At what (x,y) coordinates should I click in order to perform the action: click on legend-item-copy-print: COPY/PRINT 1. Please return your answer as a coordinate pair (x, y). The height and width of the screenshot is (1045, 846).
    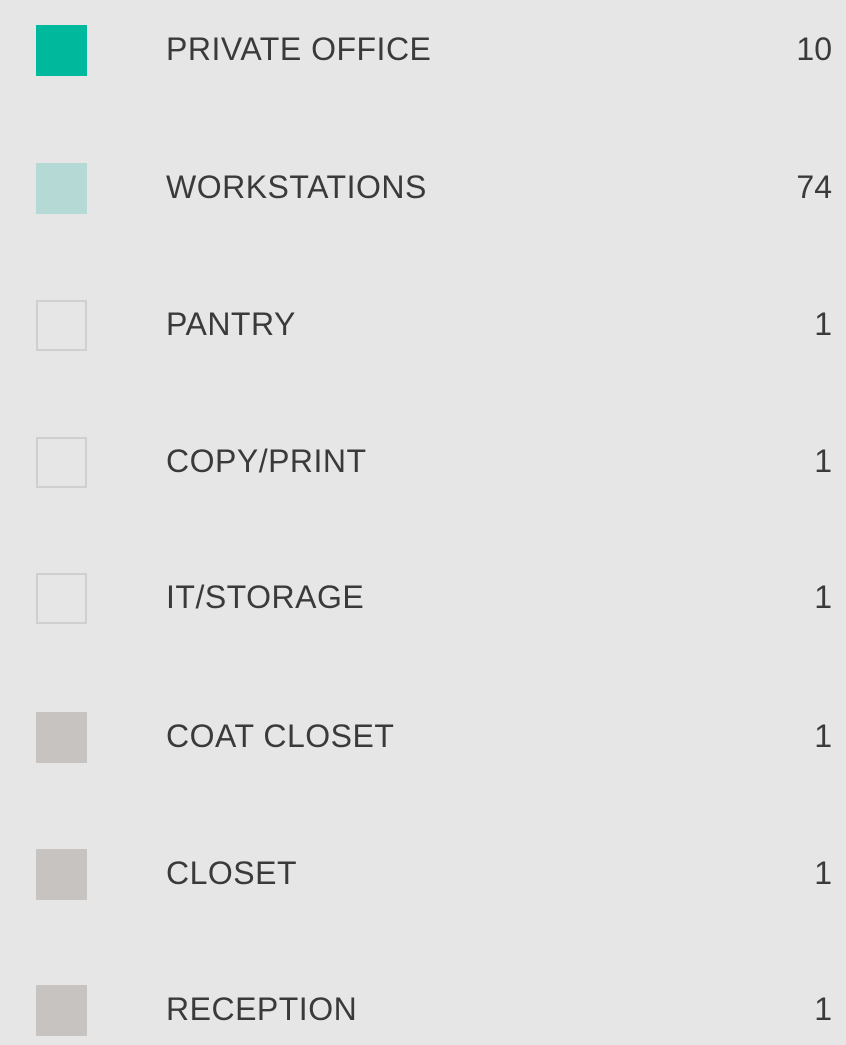
    Looking at the image, I should click on (423, 467).